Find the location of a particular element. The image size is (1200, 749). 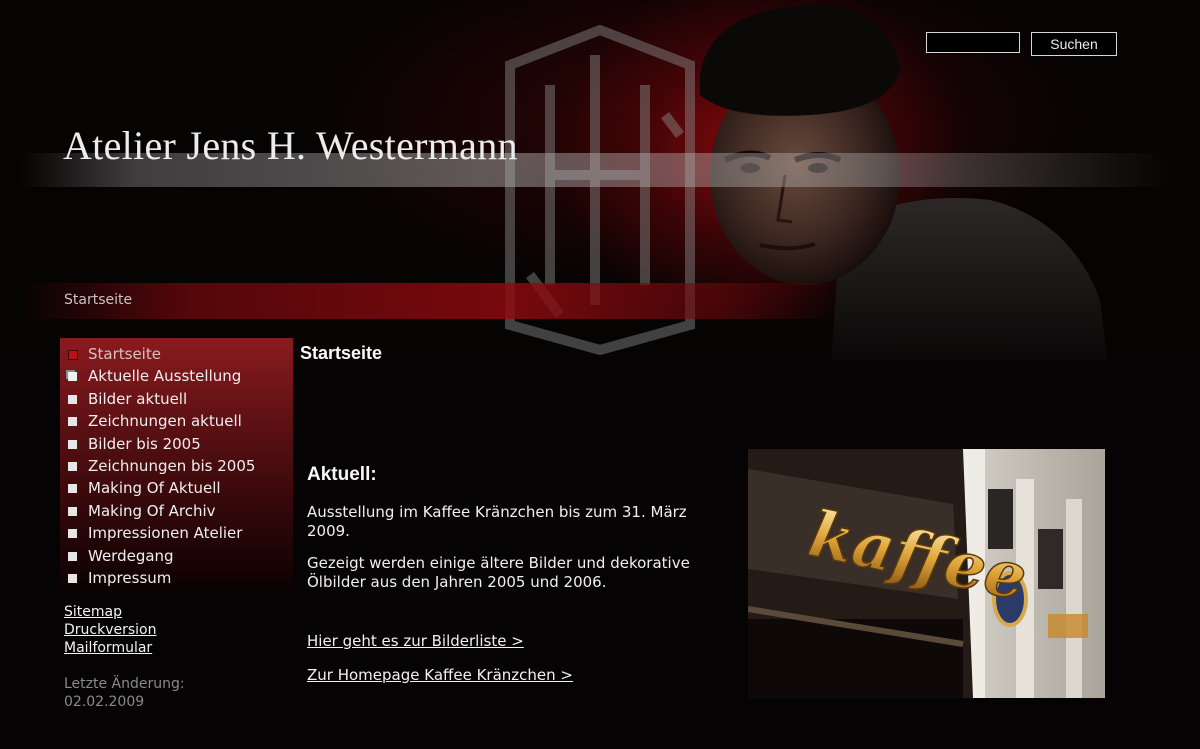

sidebar-item-label: Werdegang is located at coordinates (131, 555).